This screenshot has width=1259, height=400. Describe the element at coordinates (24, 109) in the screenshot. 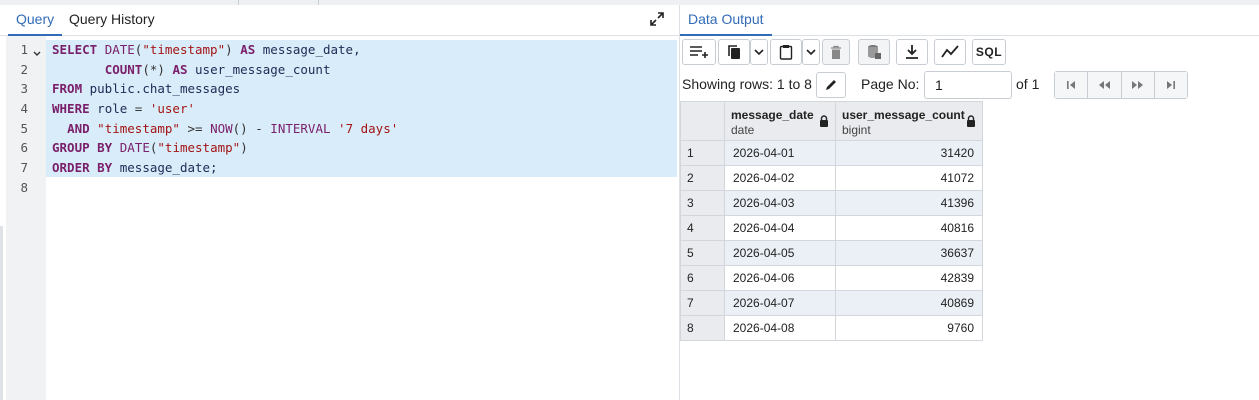

I see `line-number: 4` at that location.